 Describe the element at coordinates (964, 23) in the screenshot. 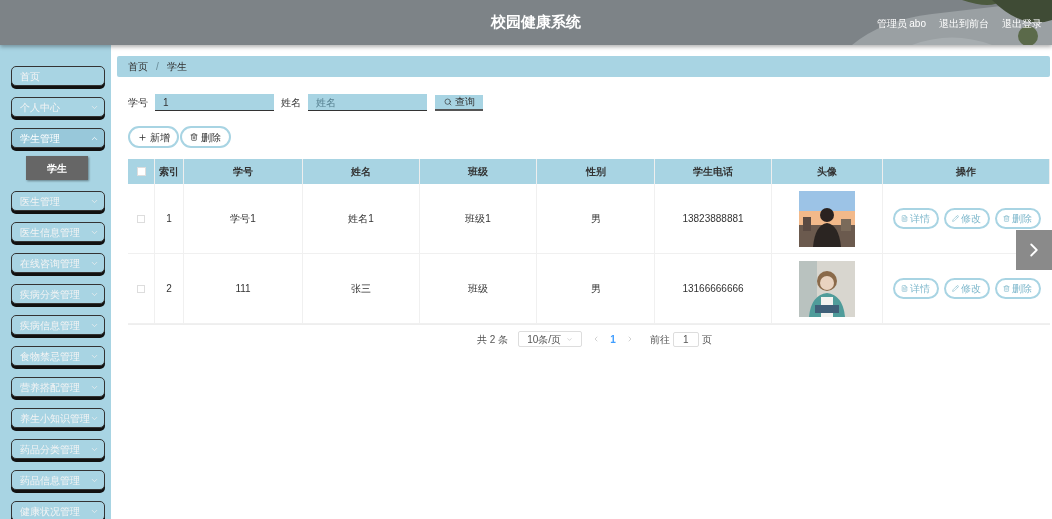

I see `header-link: 退出到前台` at that location.